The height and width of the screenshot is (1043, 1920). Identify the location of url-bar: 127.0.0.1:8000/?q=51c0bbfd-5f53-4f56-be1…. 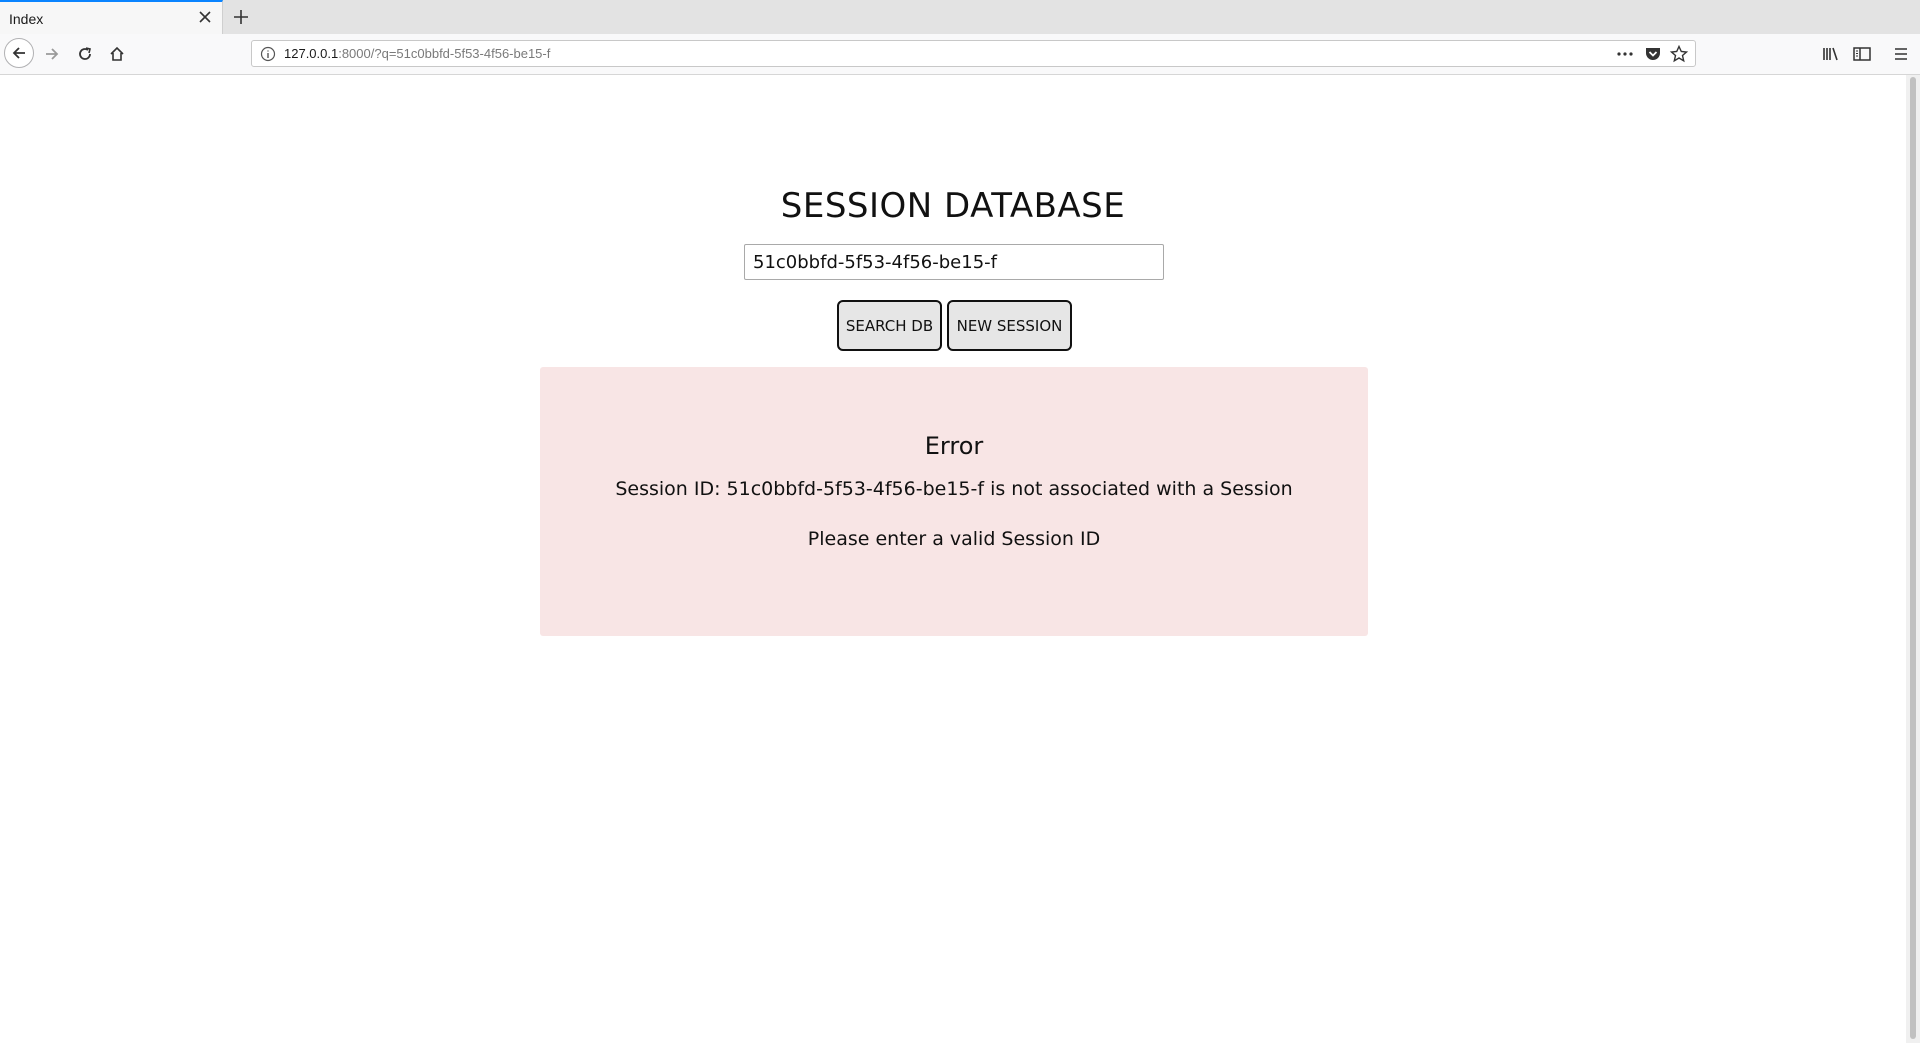
(973, 53).